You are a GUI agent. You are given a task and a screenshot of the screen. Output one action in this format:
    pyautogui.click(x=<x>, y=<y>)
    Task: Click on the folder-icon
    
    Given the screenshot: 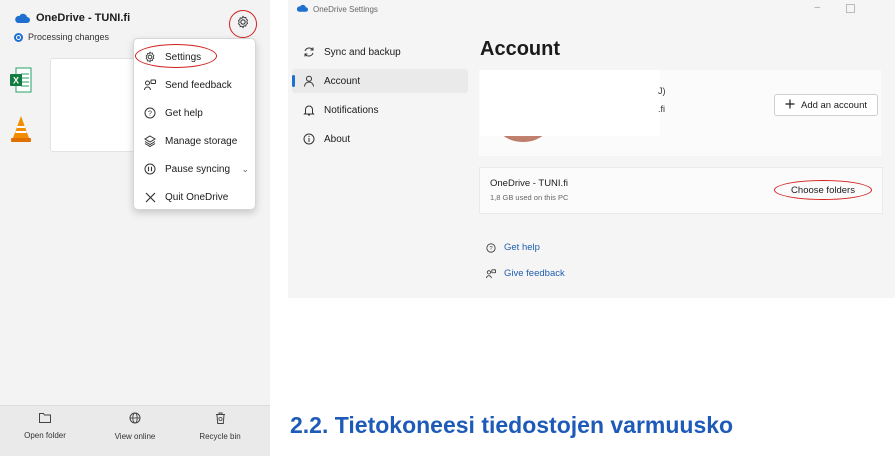 What is the action you would take?
    pyautogui.click(x=45, y=418)
    